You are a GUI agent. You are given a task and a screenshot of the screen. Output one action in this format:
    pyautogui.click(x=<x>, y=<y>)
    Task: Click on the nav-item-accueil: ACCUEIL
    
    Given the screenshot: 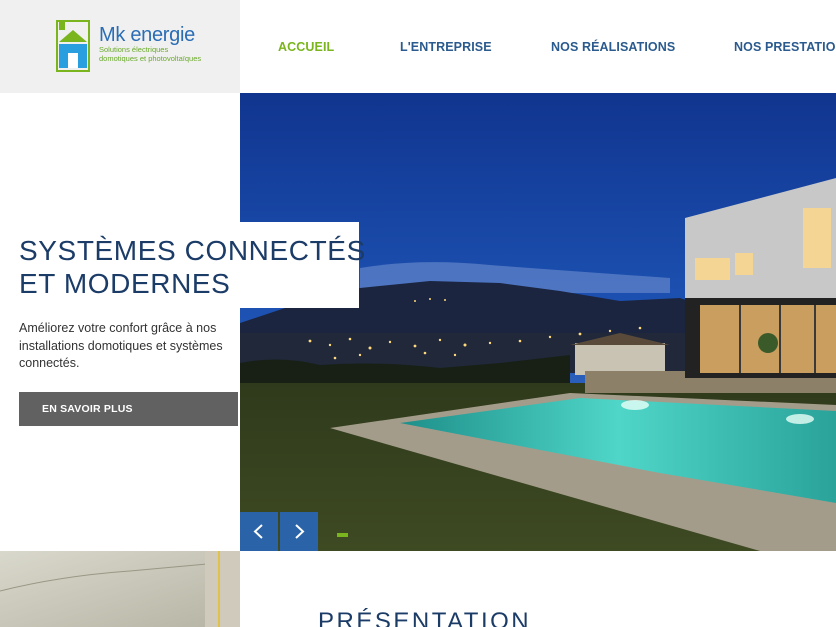 What is the action you would take?
    pyautogui.click(x=306, y=47)
    